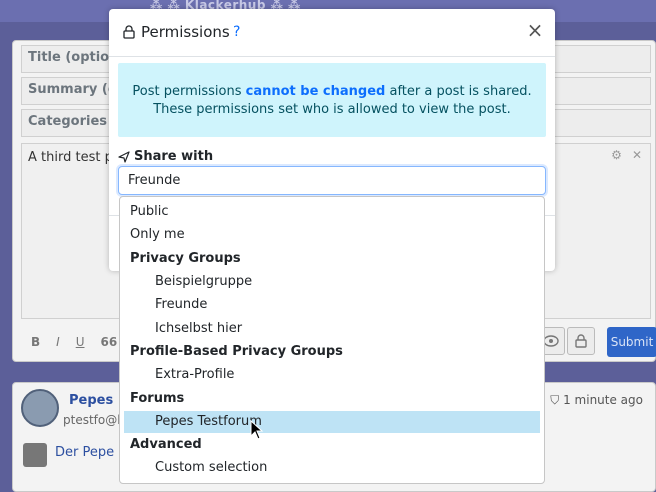  I want to click on permissions-button, so click(581, 341).